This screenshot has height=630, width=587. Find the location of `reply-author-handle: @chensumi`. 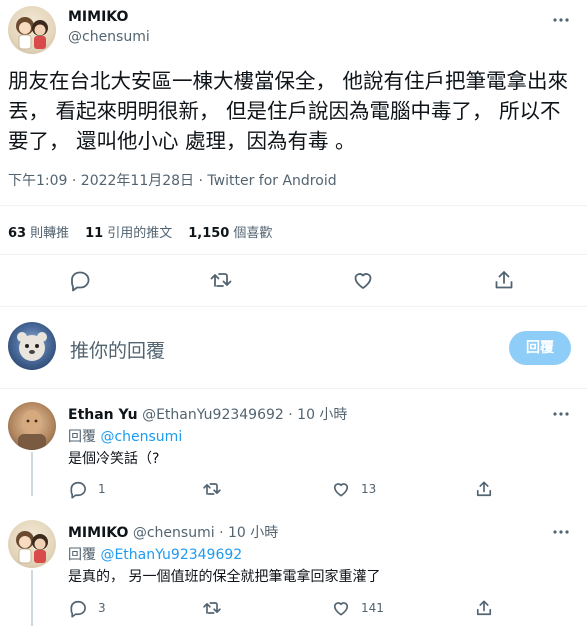

reply-author-handle: @chensumi is located at coordinates (174, 533).